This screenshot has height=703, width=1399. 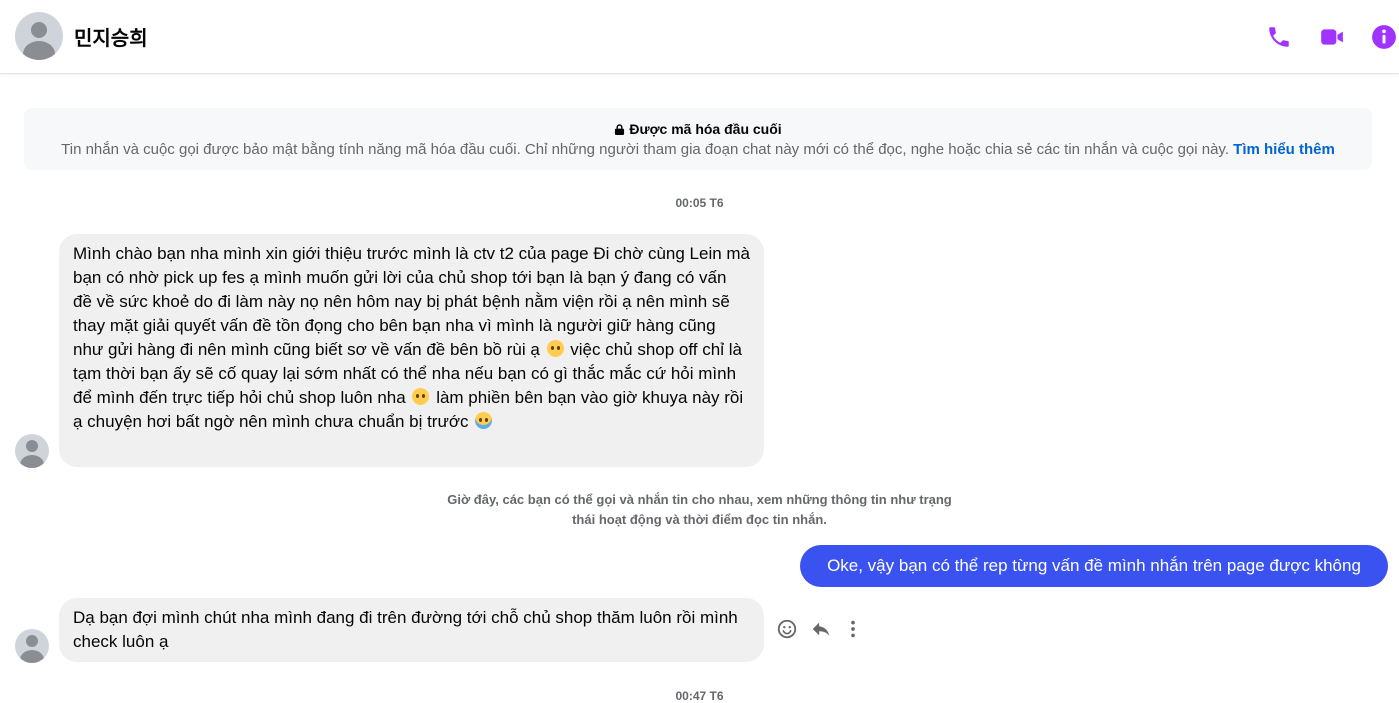 What do you see at coordinates (1332, 37) in the screenshot?
I see `video-icon` at bounding box center [1332, 37].